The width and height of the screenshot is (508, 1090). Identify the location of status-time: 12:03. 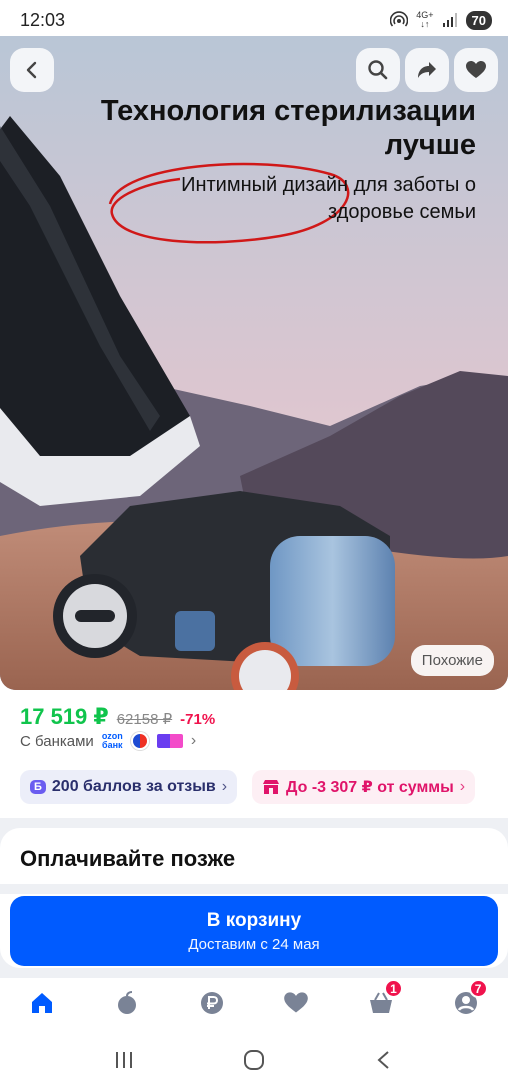
(43, 19).